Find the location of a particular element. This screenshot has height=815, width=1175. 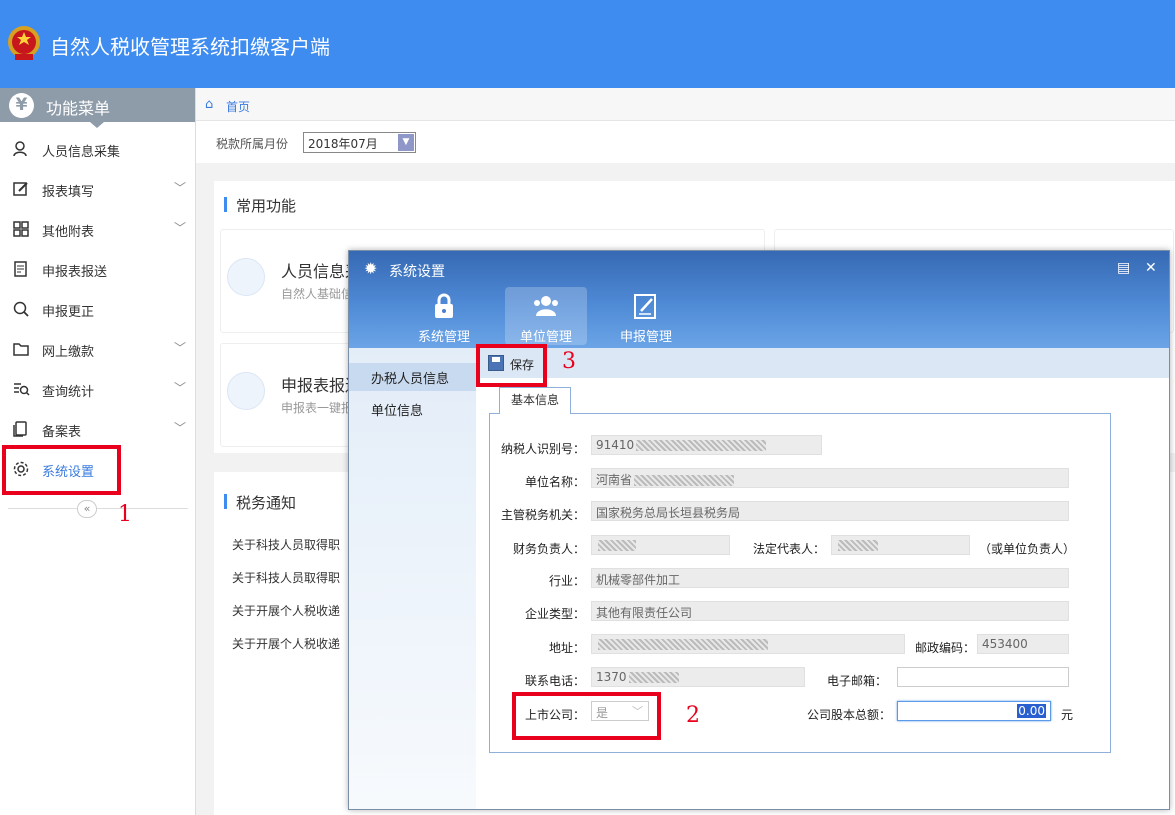

industry-label: 行业： is located at coordinates (566, 581).